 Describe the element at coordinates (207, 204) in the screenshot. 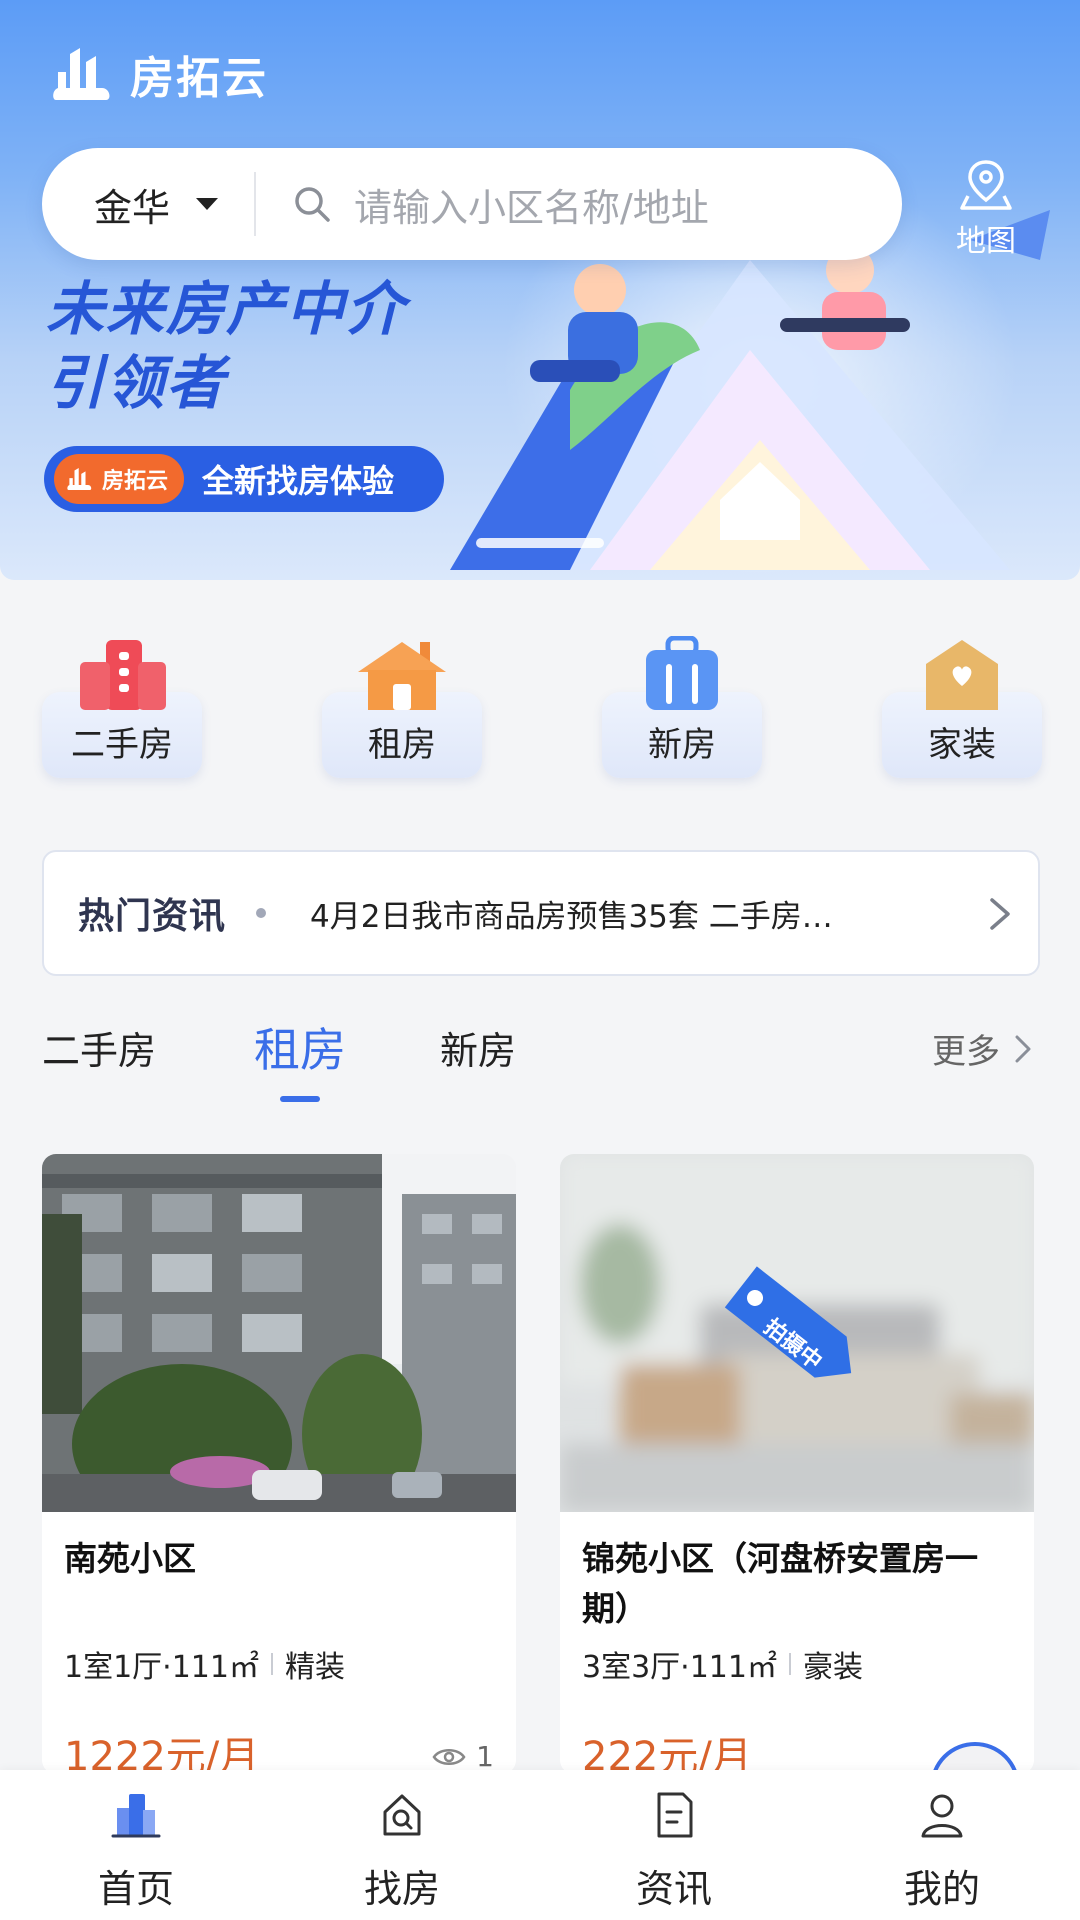

I see `caret-down-icon` at that location.